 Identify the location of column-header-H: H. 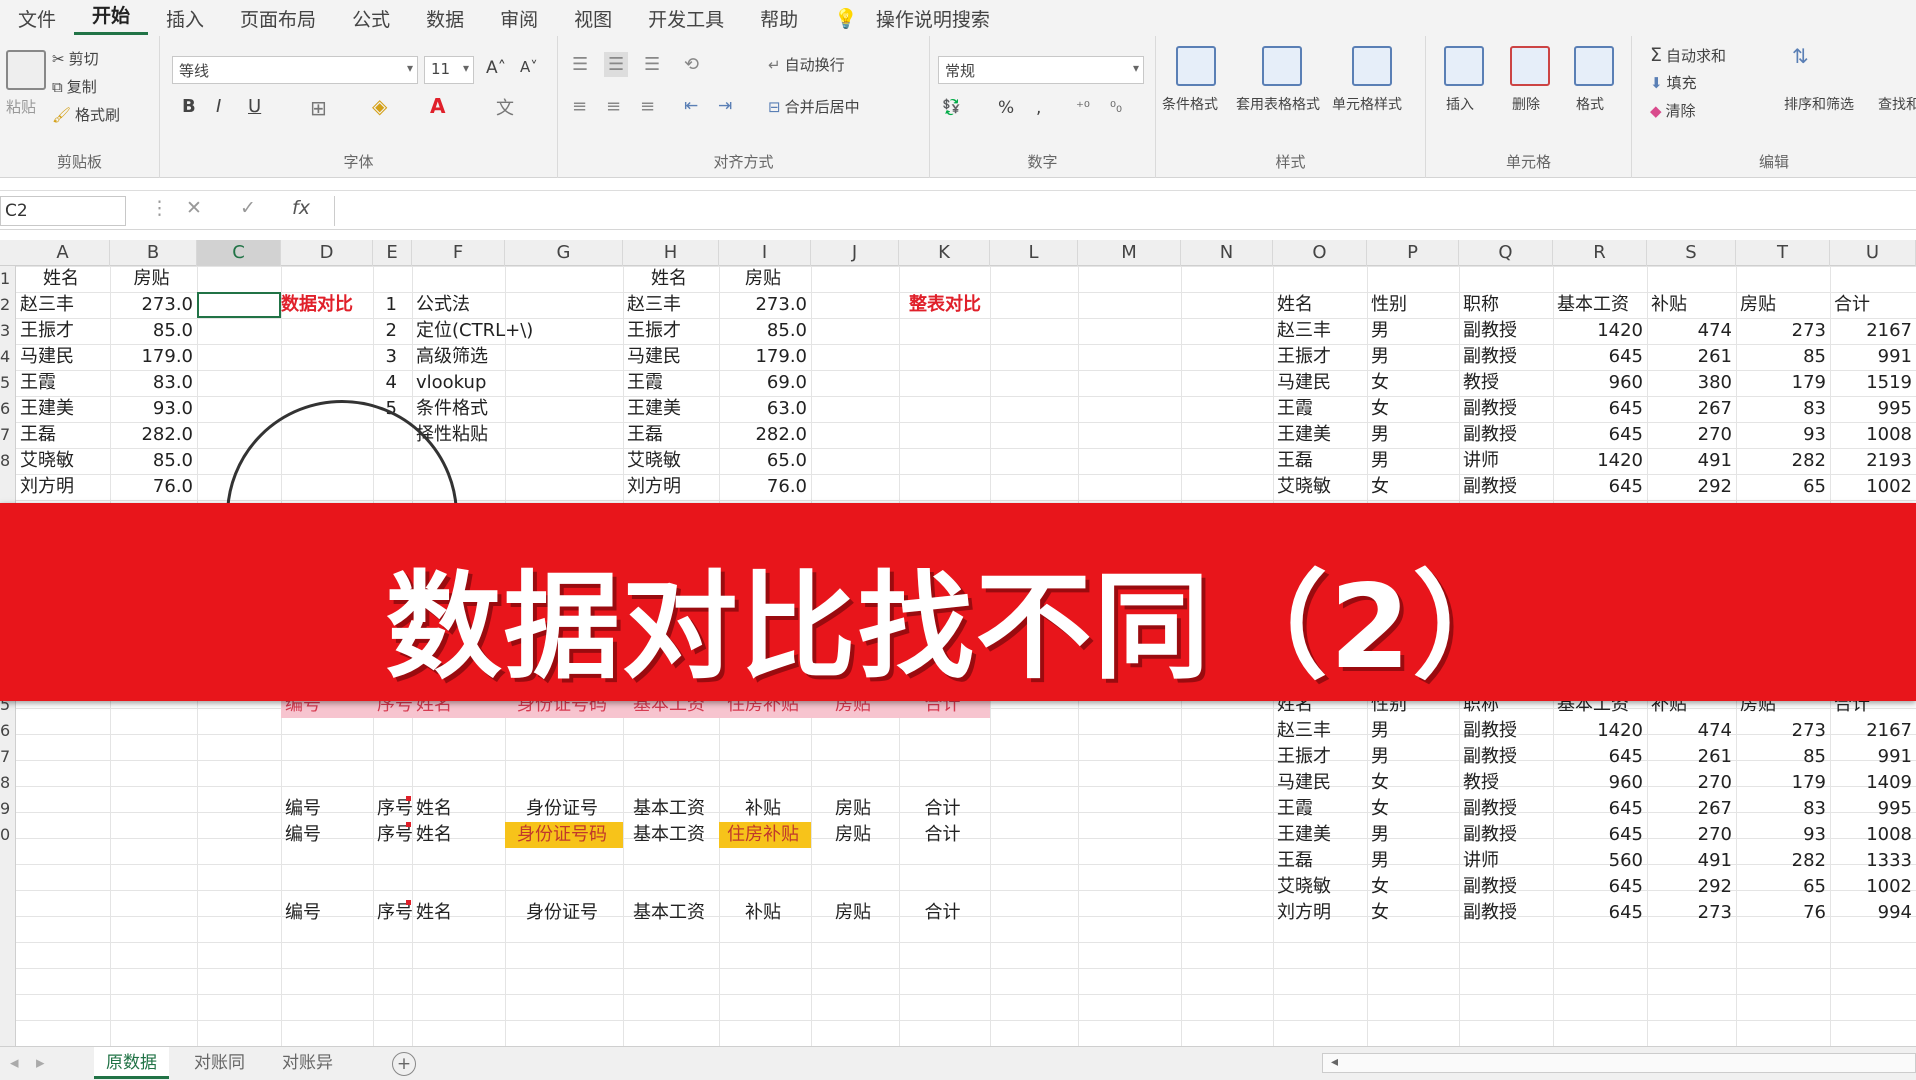
(671, 253).